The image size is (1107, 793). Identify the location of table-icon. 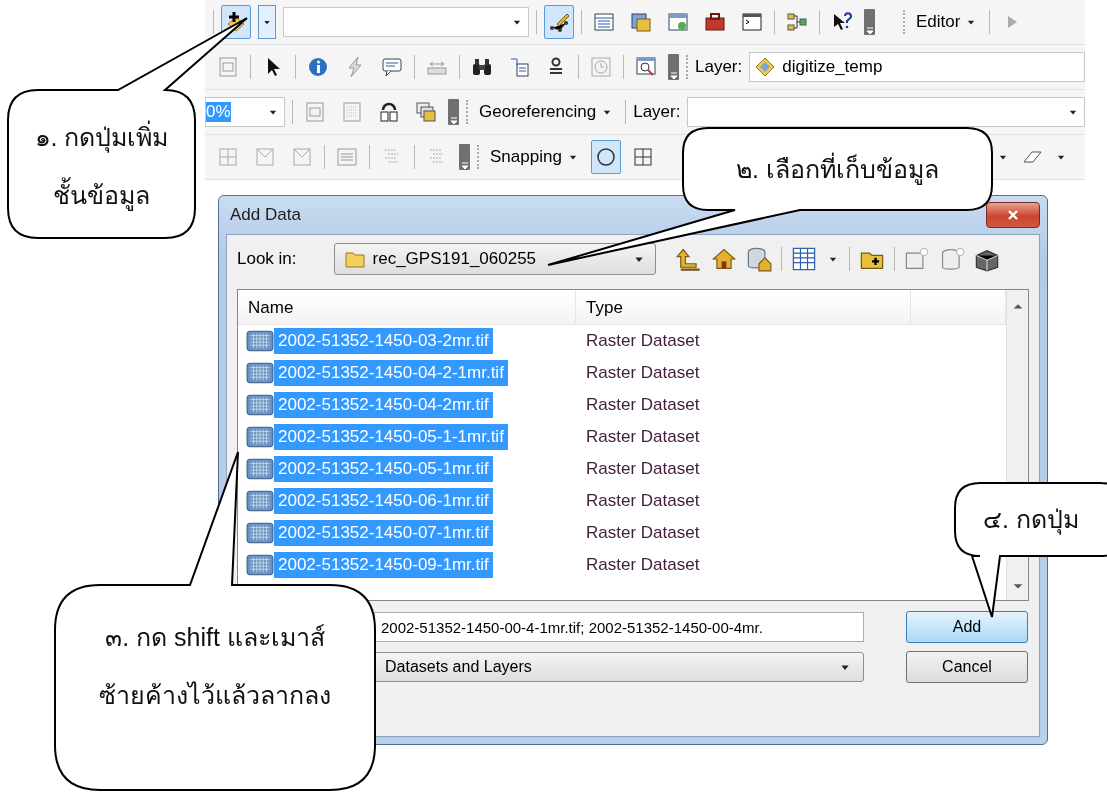
(604, 22).